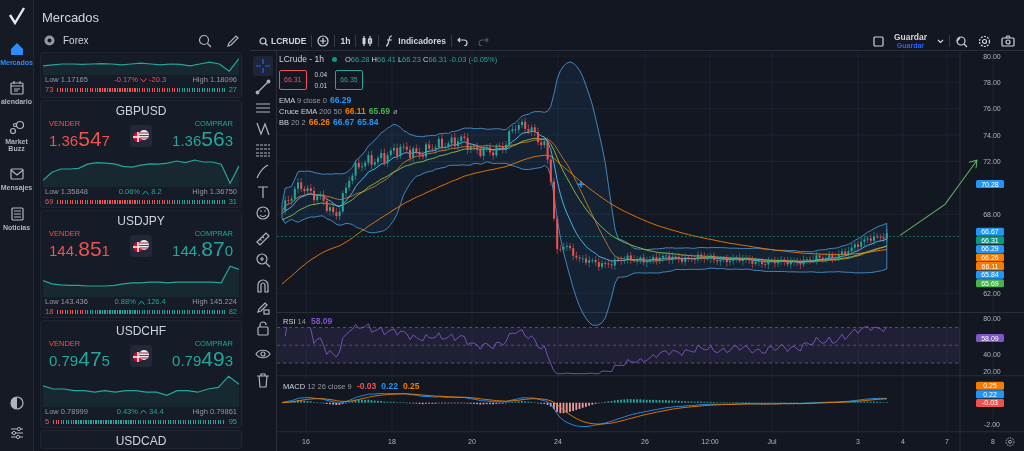  I want to click on interval-button: 1h, so click(345, 41).